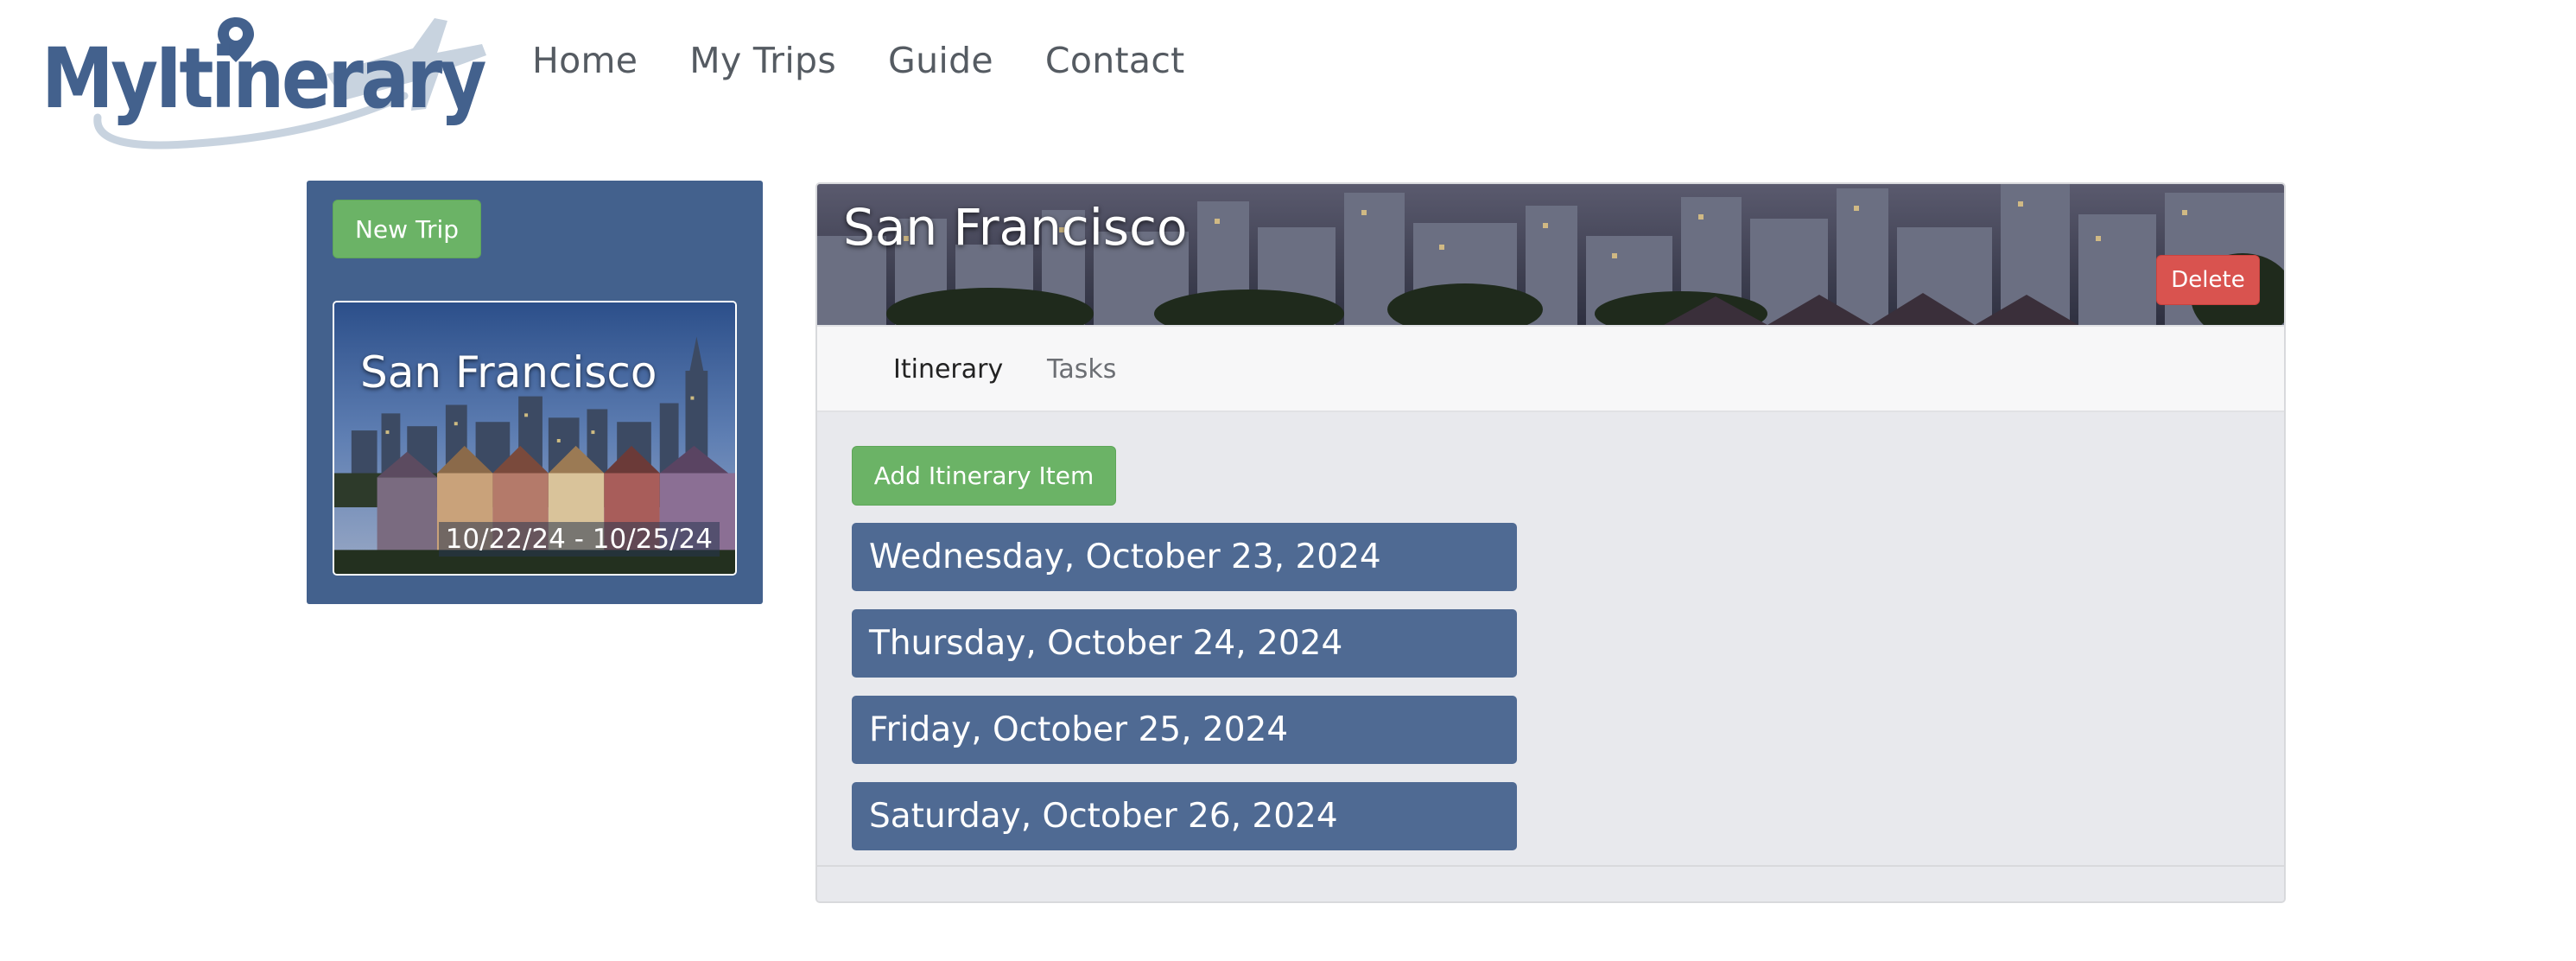 This screenshot has height=961, width=2576. Describe the element at coordinates (585, 60) in the screenshot. I see `nav-home: Home` at that location.